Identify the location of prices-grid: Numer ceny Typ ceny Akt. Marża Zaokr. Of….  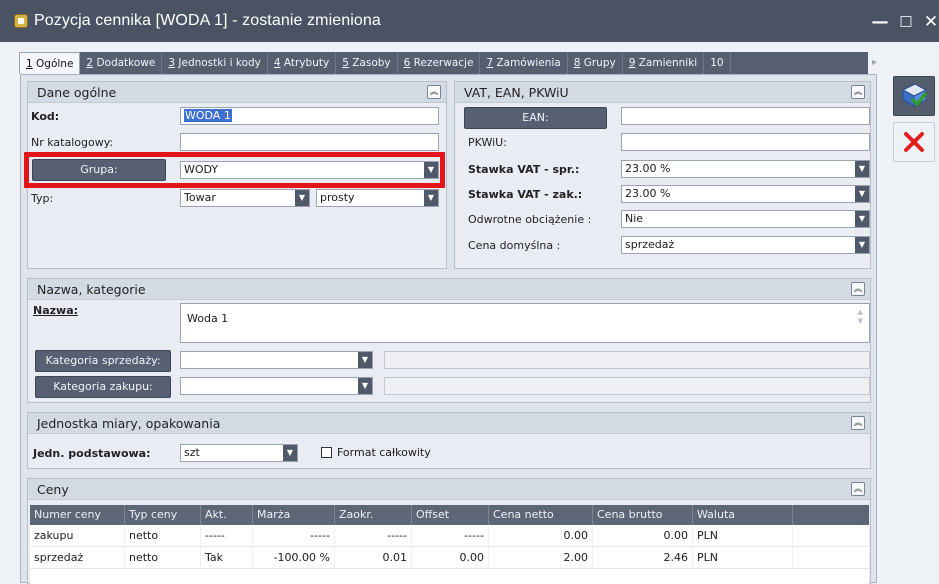
(449, 544).